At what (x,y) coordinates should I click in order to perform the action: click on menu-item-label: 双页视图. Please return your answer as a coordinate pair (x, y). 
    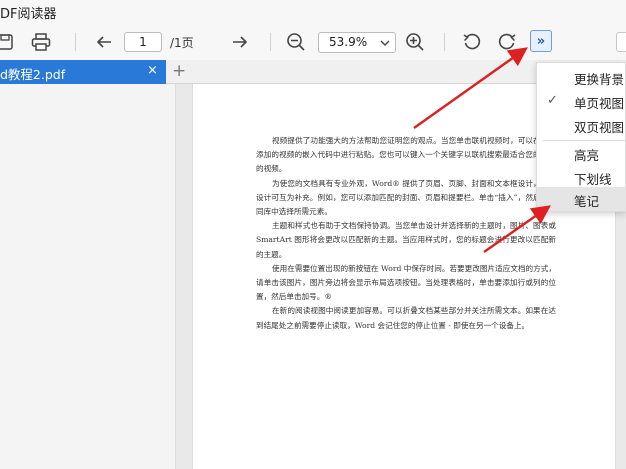
    Looking at the image, I should click on (599, 127).